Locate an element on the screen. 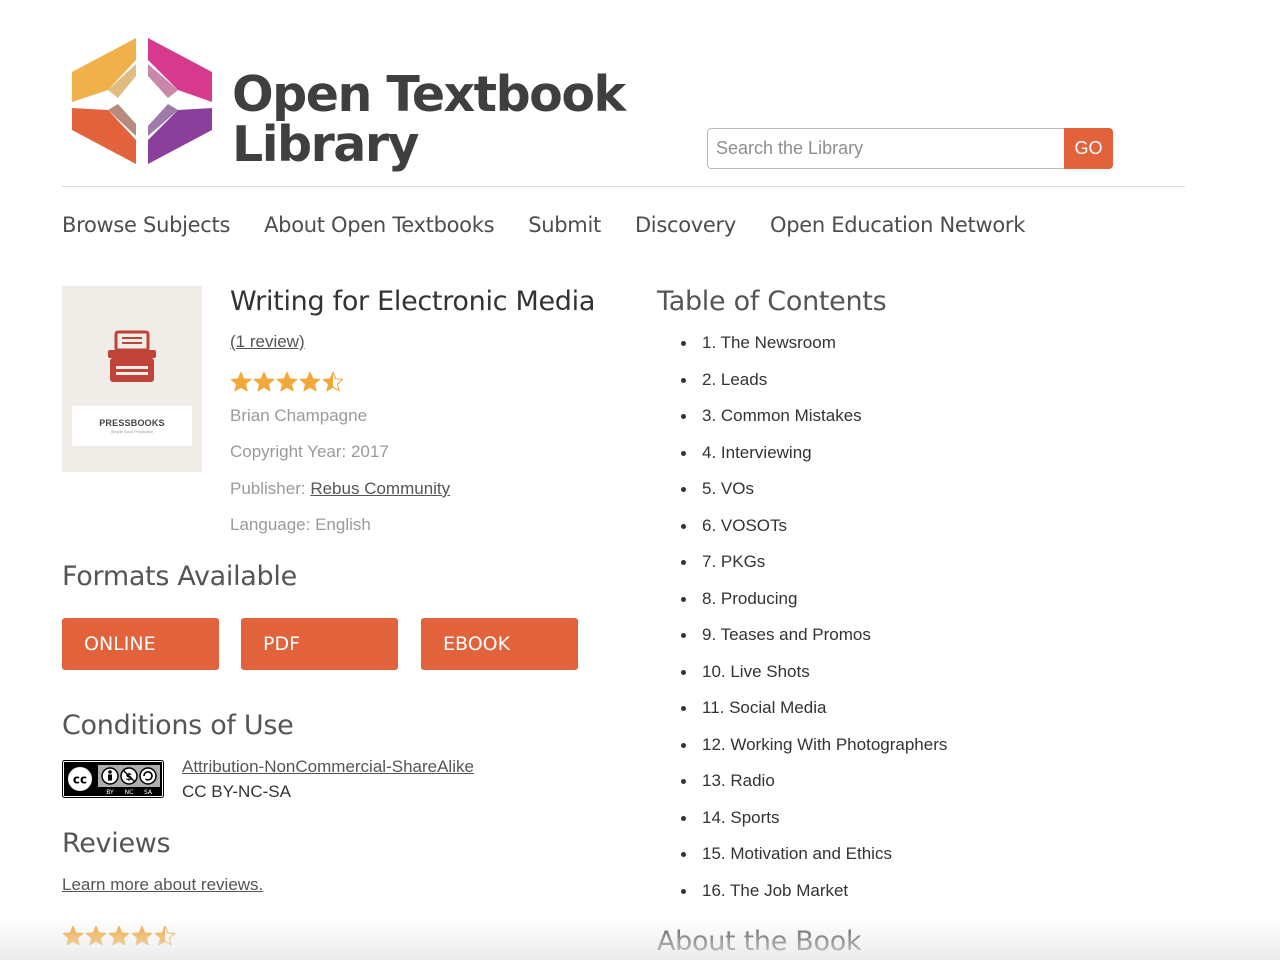 This screenshot has width=1280, height=960. toc-item: 6. VOSOTs is located at coordinates (813, 529).